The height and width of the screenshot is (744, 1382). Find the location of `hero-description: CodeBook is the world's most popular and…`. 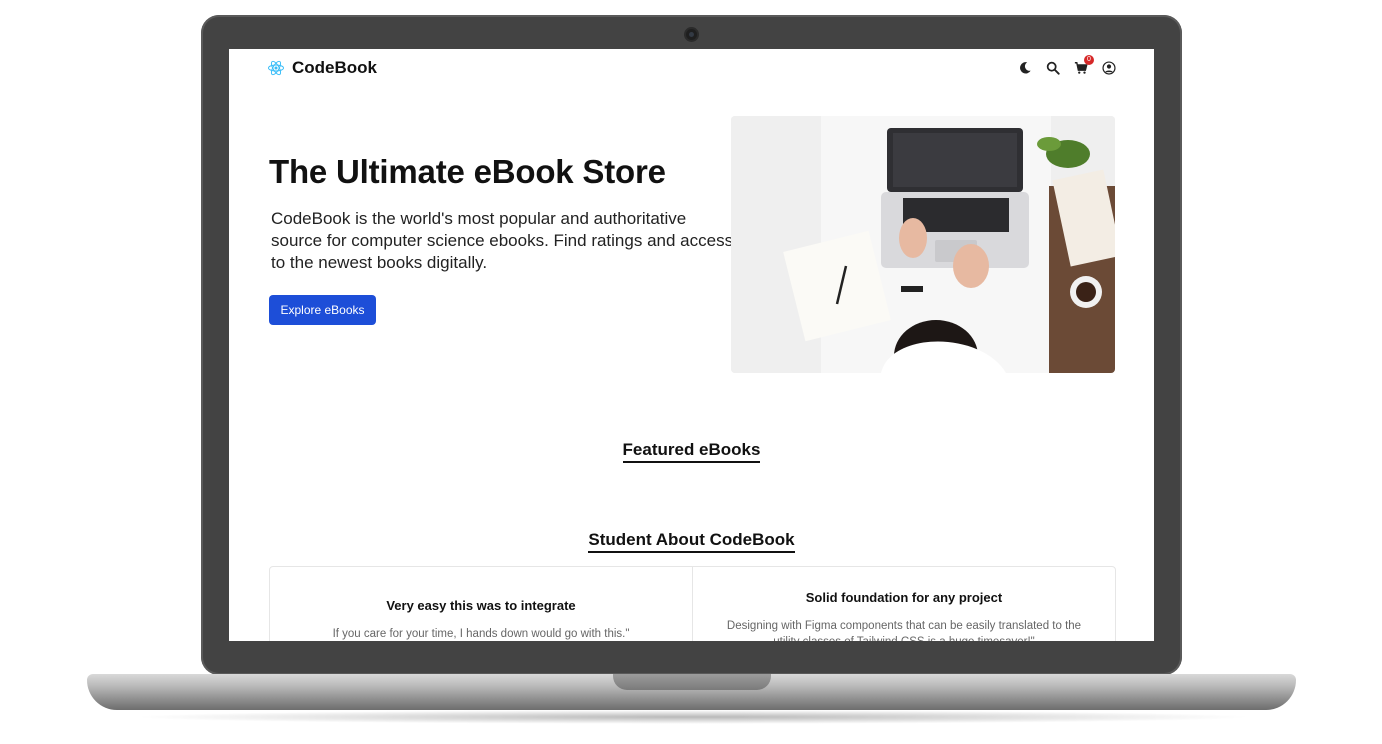

hero-description: CodeBook is the world's most popular and… is located at coordinates (502, 240).